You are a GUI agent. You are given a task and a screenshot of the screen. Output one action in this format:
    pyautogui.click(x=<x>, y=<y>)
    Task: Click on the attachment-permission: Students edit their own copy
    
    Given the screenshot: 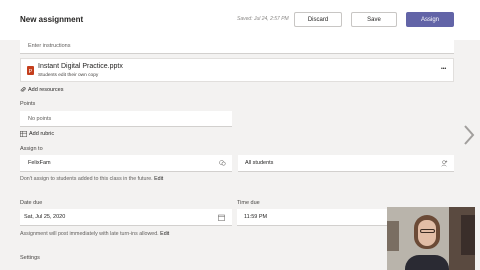 What is the action you would take?
    pyautogui.click(x=68, y=75)
    